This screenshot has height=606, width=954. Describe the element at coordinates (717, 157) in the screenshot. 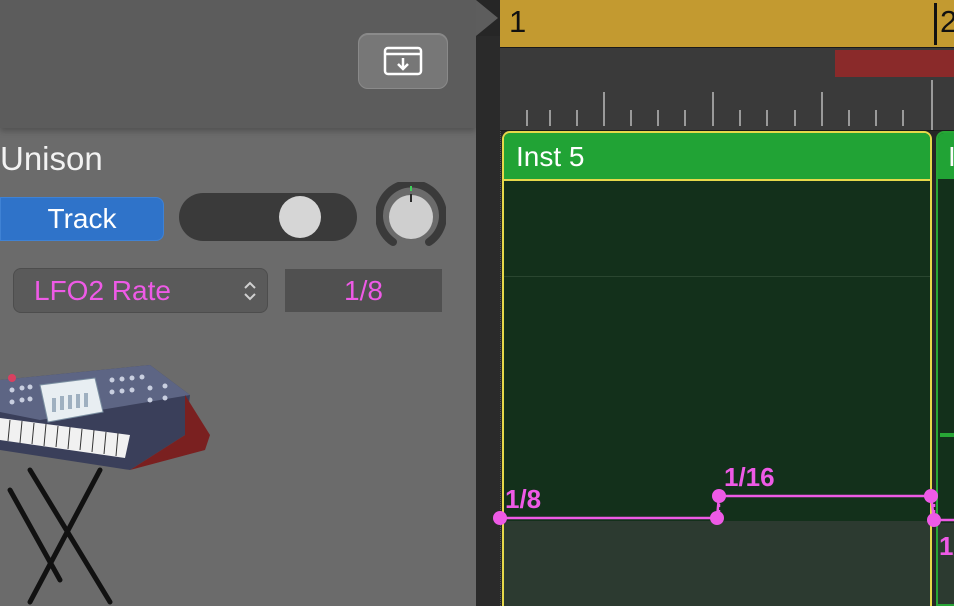

I see `region-header: Inst 5` at that location.